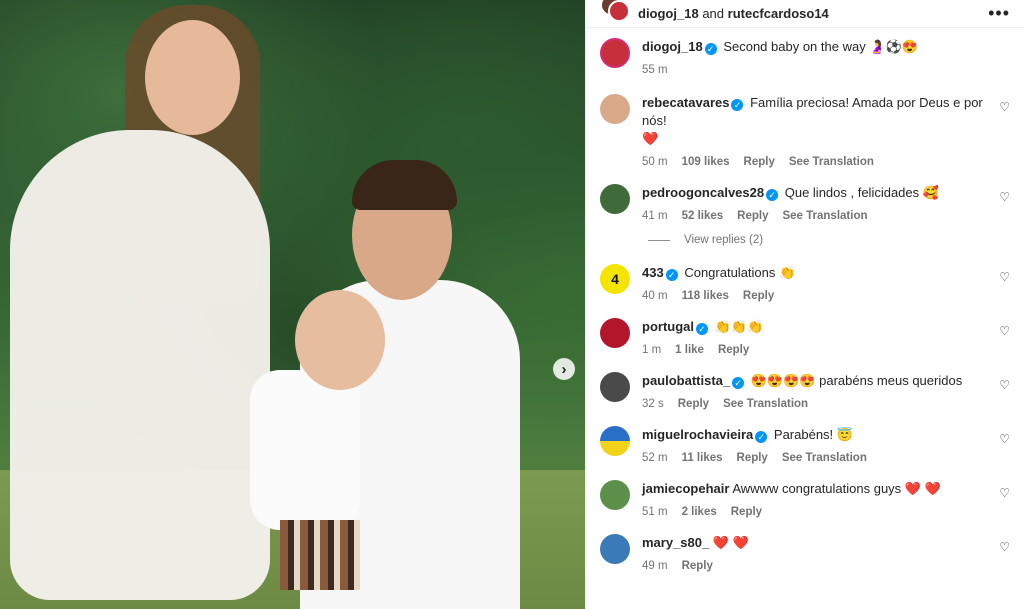  I want to click on comment-text-2: ❤️, so click(650, 138).